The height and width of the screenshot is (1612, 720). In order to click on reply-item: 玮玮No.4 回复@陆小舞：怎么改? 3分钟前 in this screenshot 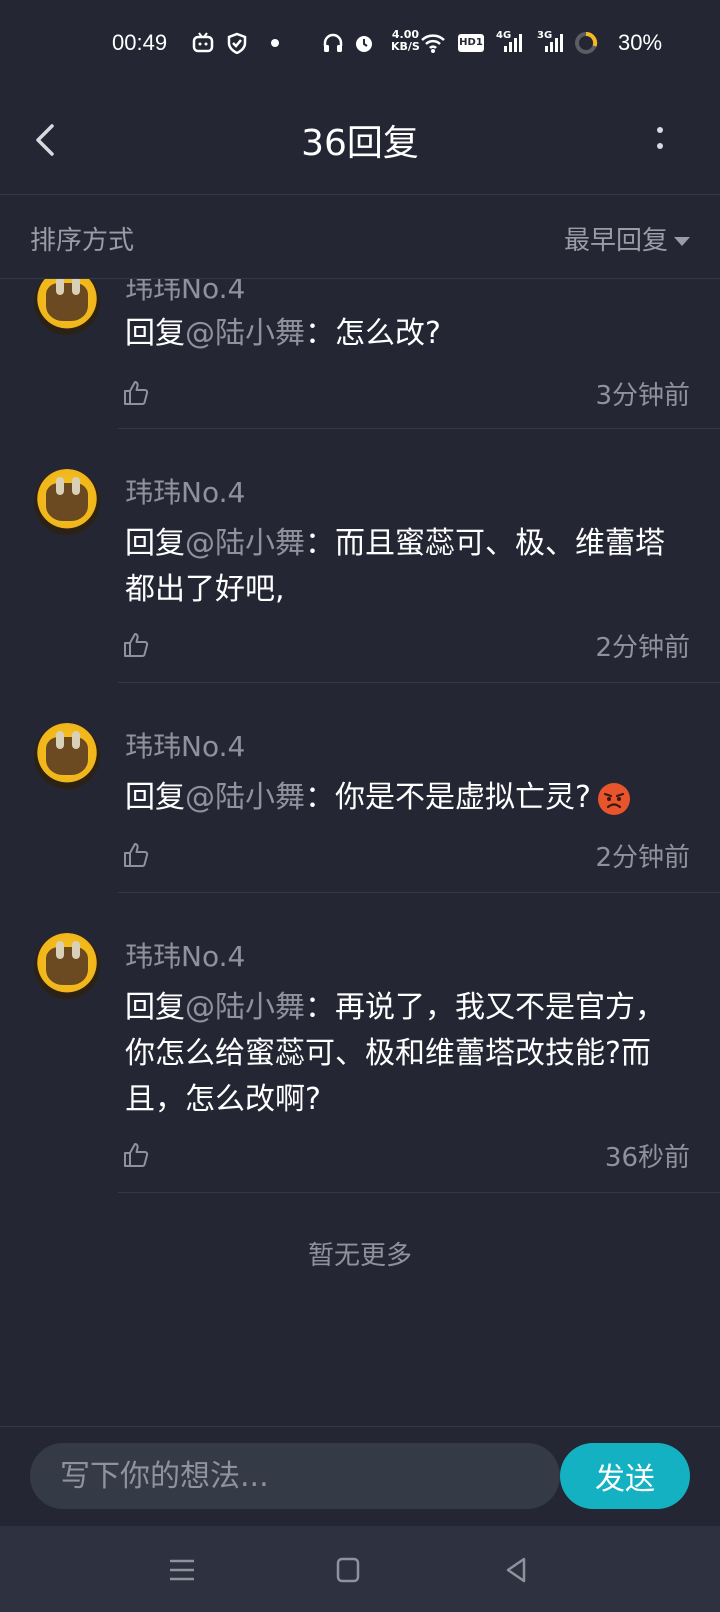, I will do `click(360, 354)`.